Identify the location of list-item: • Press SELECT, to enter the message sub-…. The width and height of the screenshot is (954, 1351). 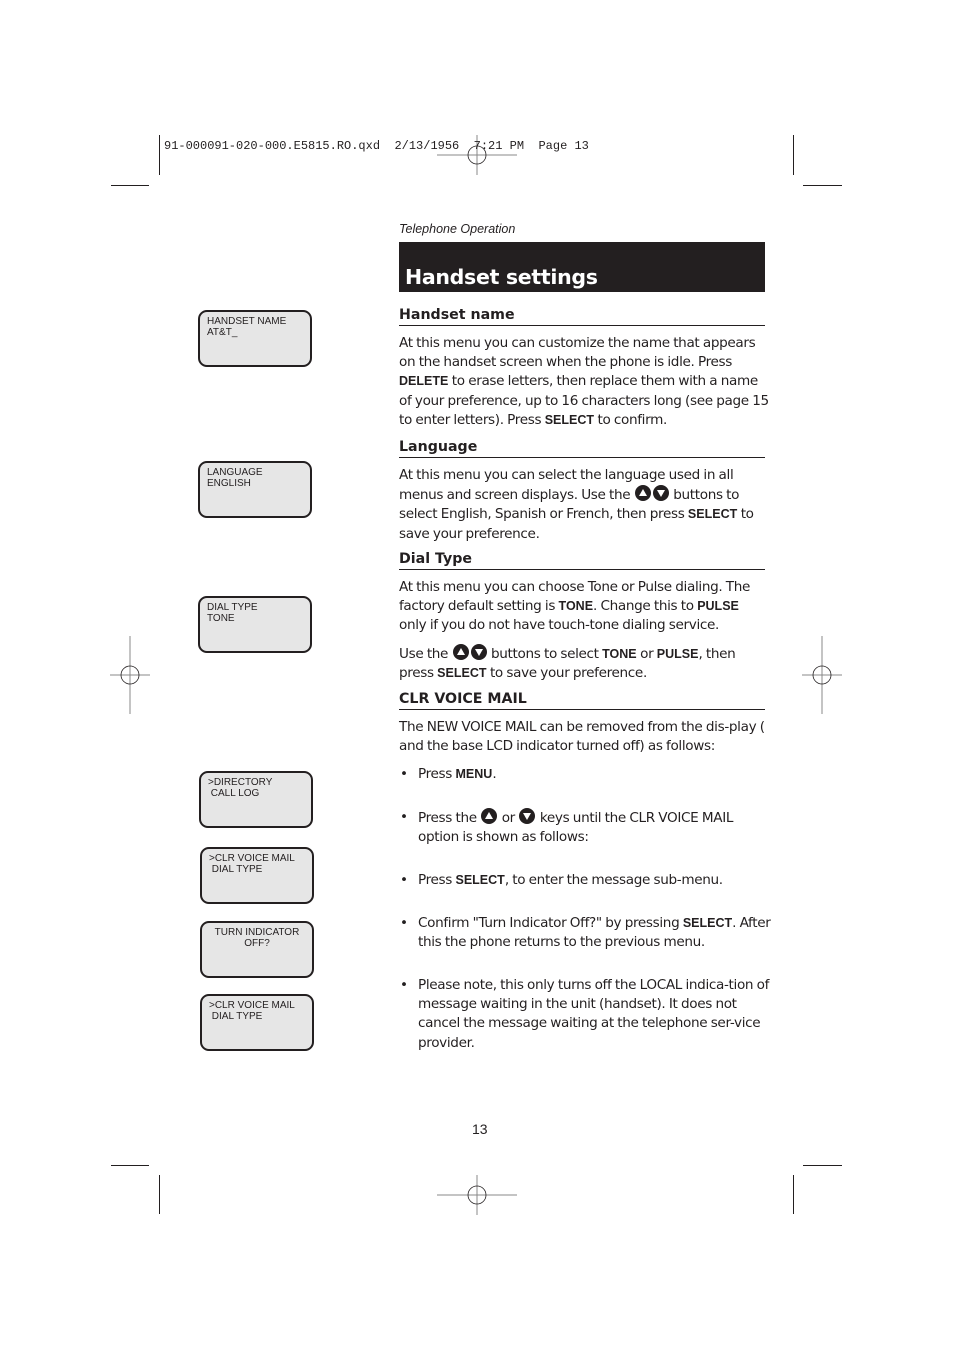
(585, 880).